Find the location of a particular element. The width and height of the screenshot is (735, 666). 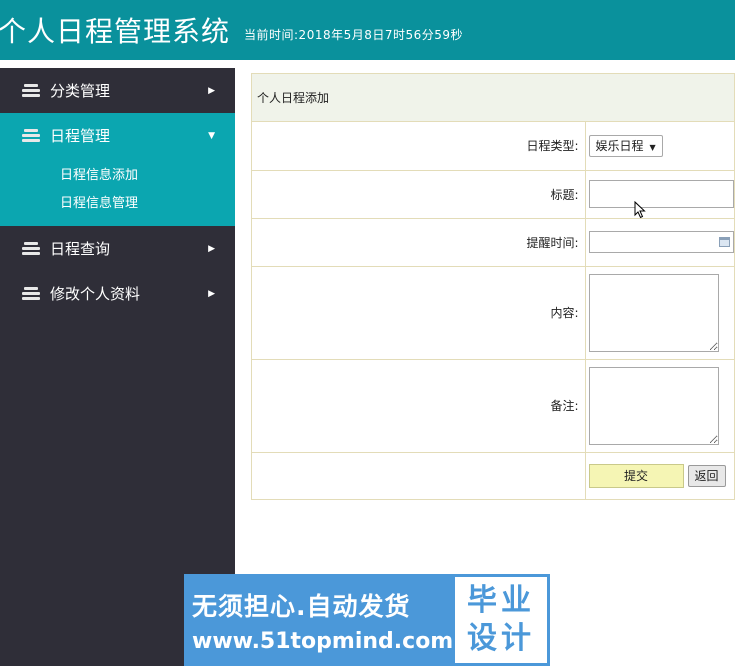

watermark-badge-line1: 毕业 is located at coordinates (501, 600).